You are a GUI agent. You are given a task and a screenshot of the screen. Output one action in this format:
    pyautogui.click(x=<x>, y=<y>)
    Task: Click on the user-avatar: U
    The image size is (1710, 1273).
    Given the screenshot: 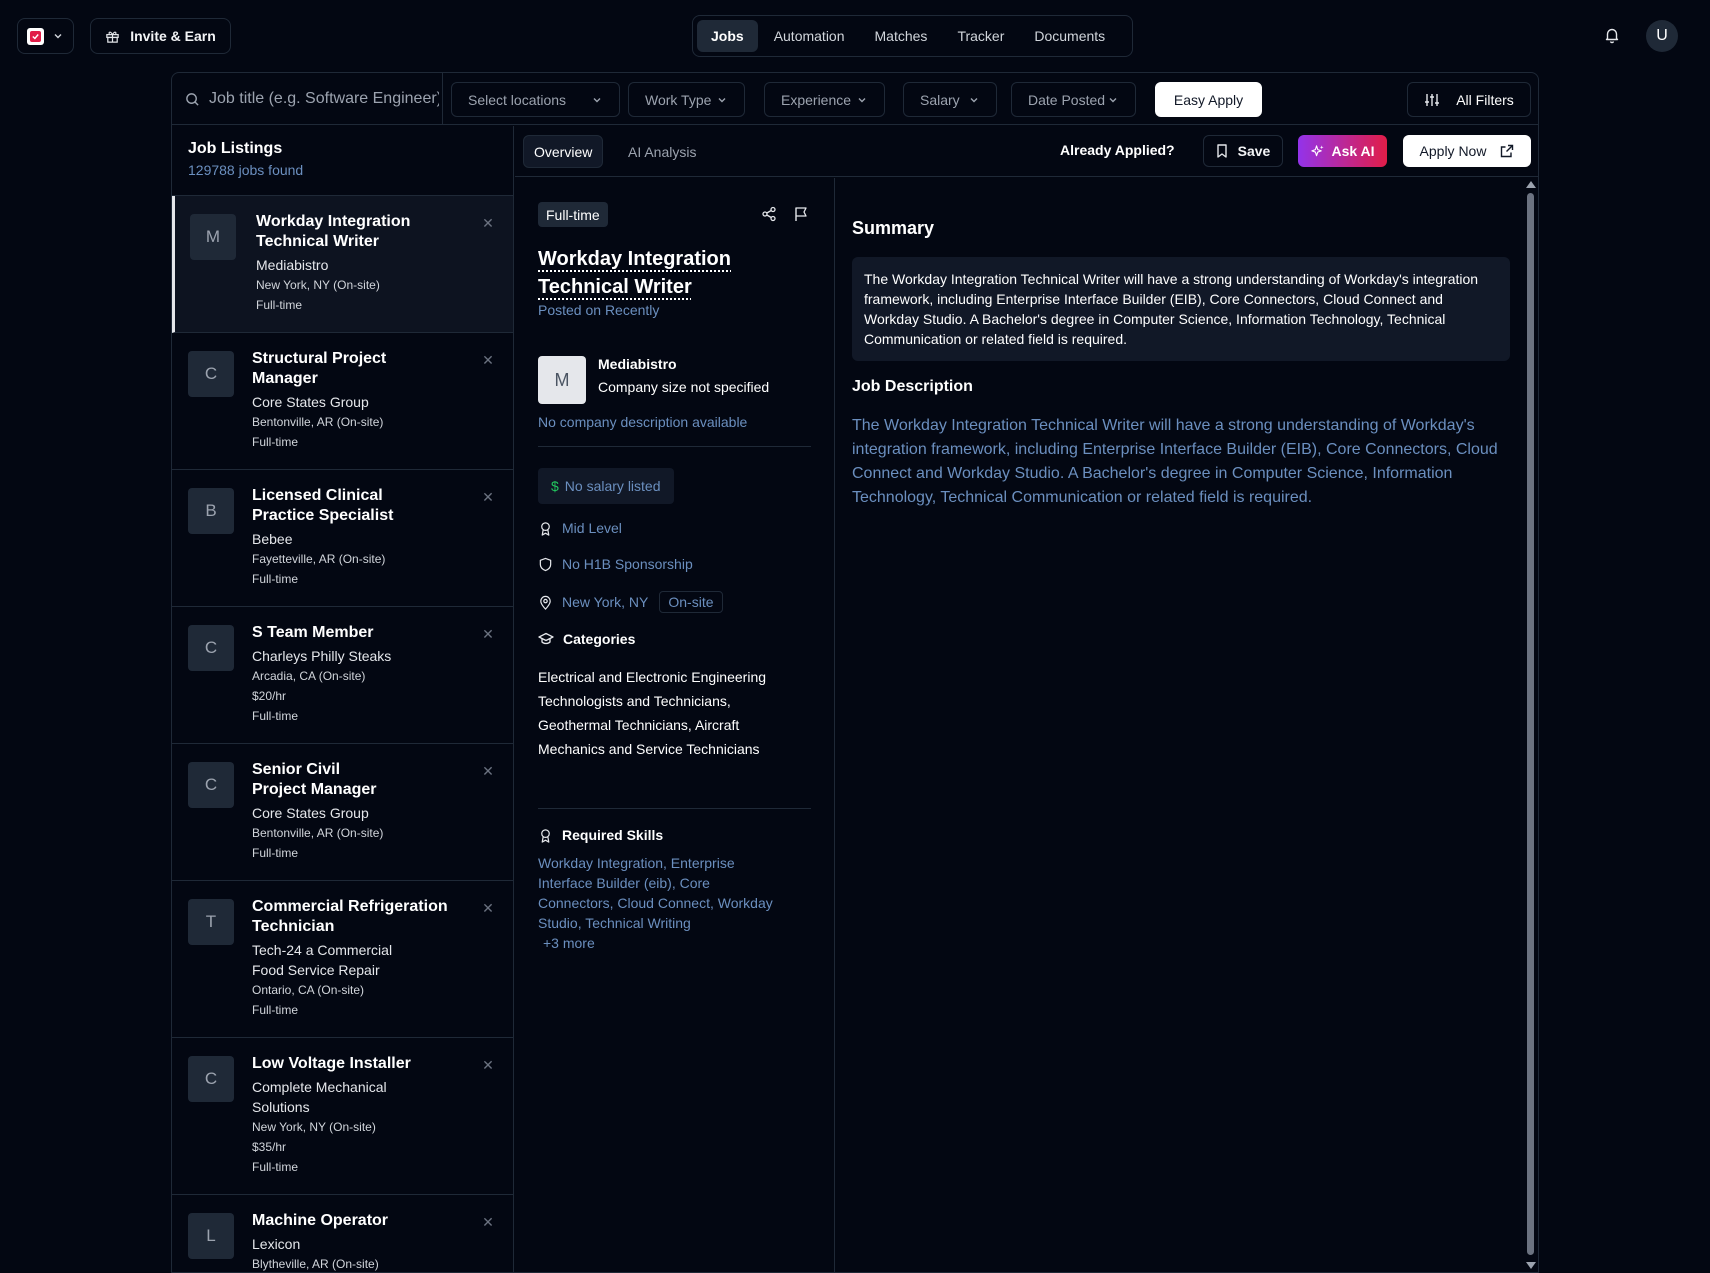 What is the action you would take?
    pyautogui.click(x=1662, y=36)
    